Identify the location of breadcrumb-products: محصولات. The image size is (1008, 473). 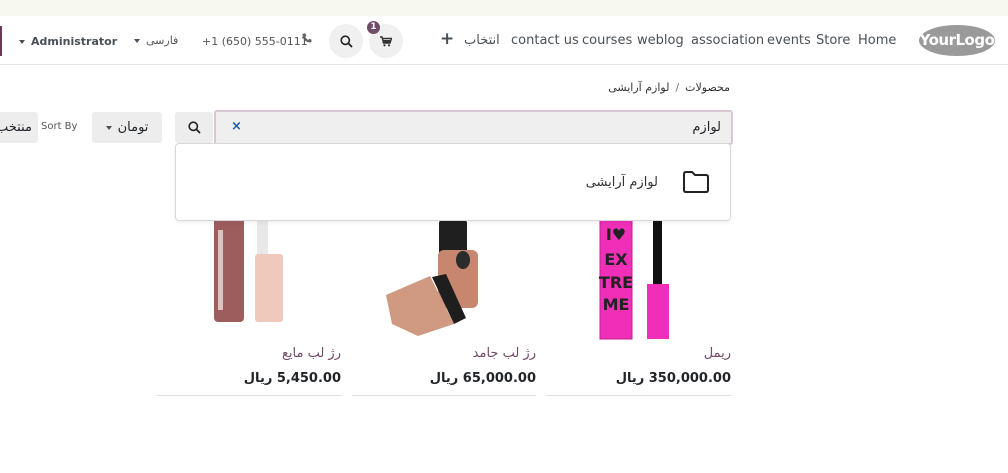
(707, 87).